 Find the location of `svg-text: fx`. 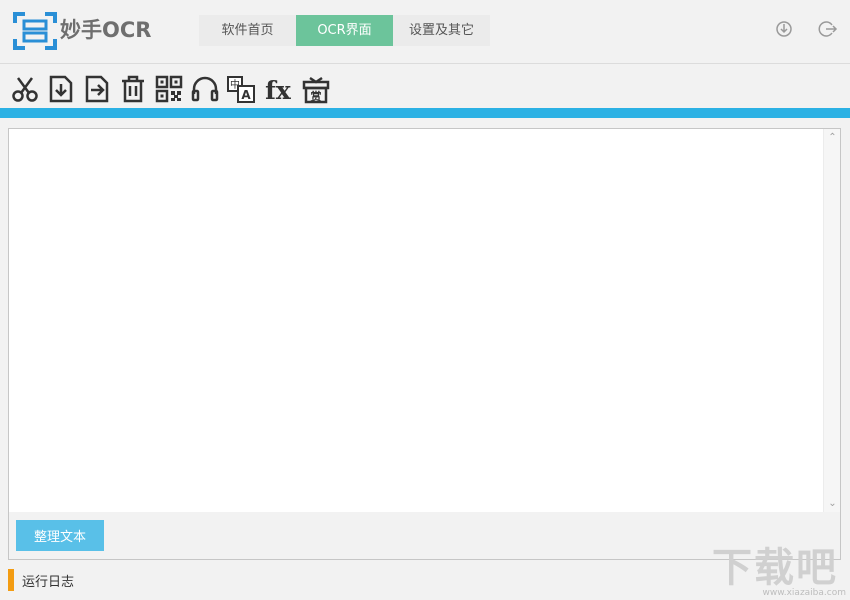

svg-text: fx is located at coordinates (278, 90).